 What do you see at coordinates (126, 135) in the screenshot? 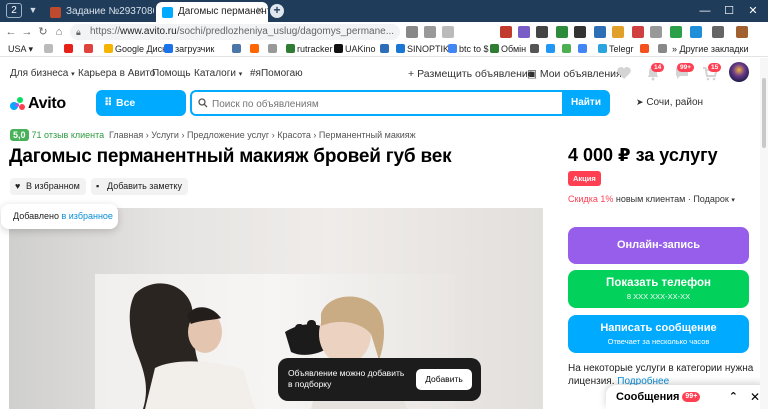
I see `breadcrumb-item: Главная` at bounding box center [126, 135].